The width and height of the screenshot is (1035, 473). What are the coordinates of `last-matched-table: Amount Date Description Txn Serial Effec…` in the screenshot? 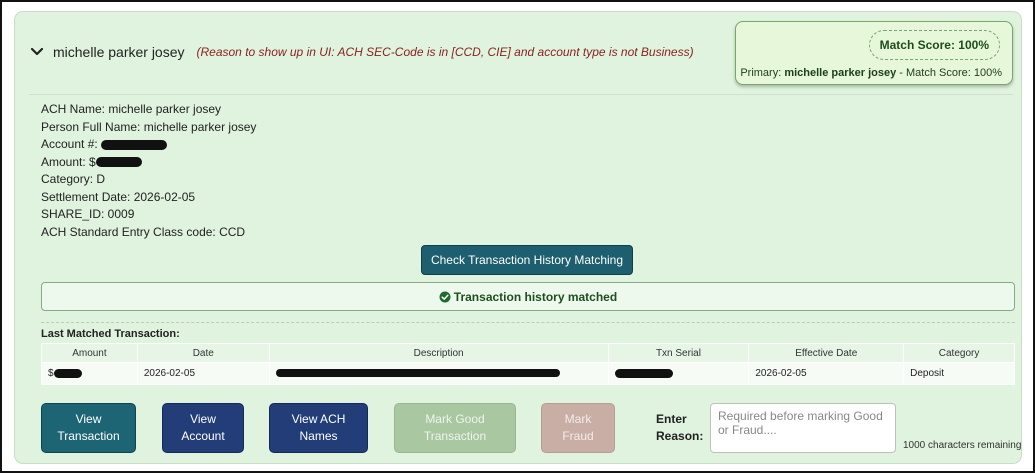 It's located at (528, 364).